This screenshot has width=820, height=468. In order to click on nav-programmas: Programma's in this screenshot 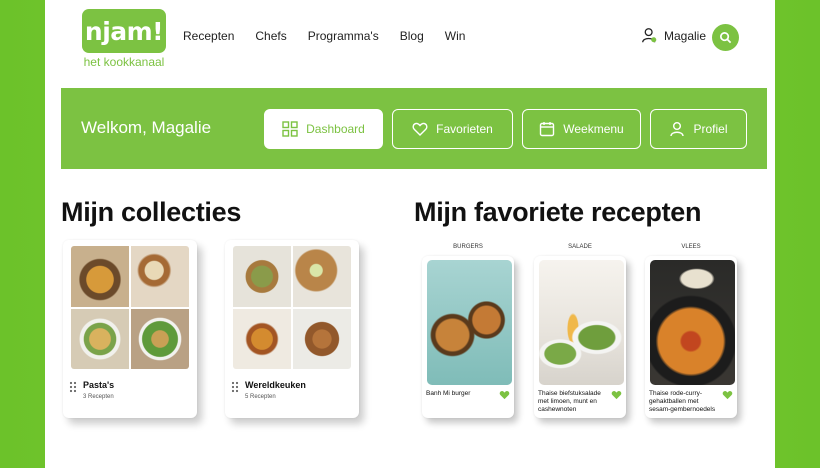, I will do `click(343, 36)`.